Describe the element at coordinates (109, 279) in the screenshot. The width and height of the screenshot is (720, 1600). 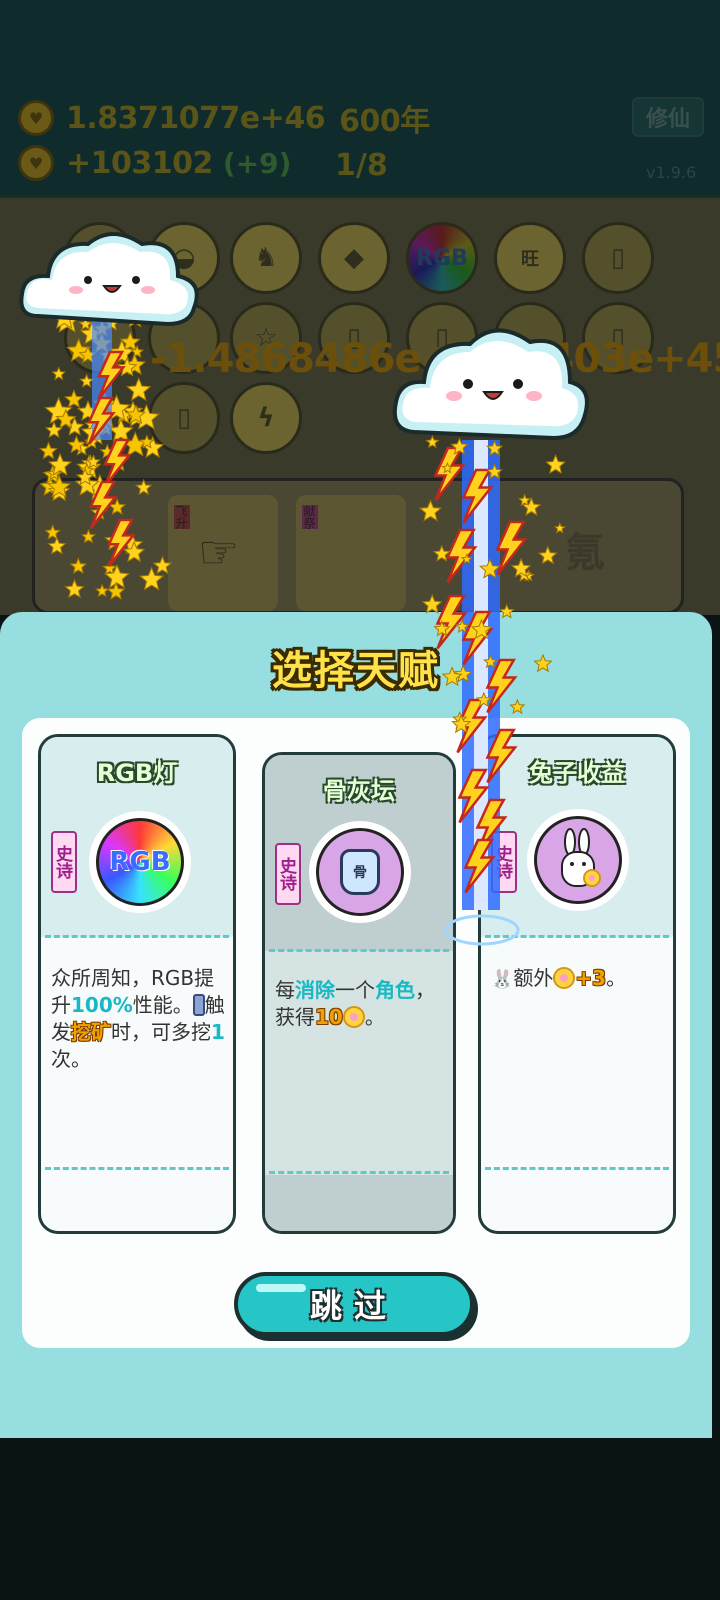
I see `cloud-left` at that location.